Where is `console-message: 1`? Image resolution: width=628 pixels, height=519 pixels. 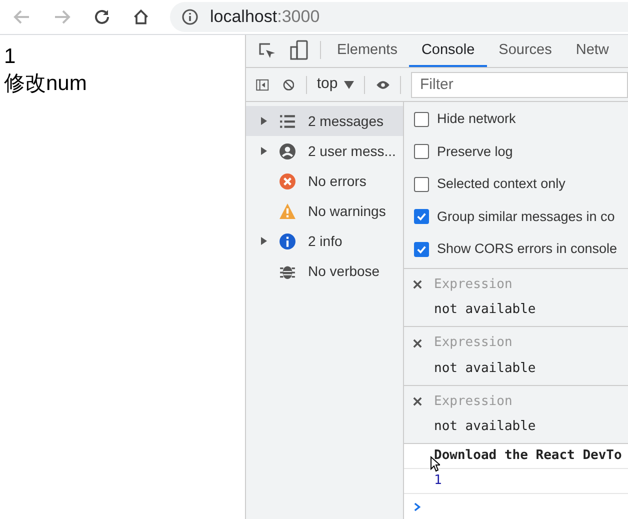 console-message: 1 is located at coordinates (438, 481).